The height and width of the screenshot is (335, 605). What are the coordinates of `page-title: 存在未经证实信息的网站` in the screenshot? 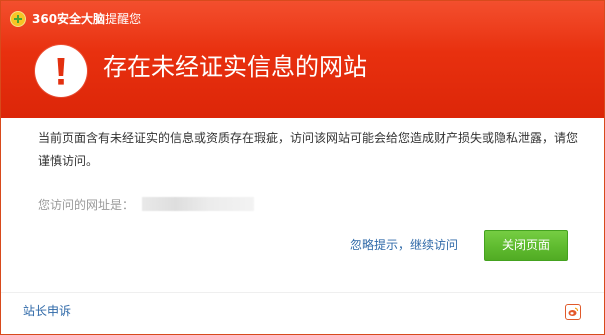 It's located at (235, 67).